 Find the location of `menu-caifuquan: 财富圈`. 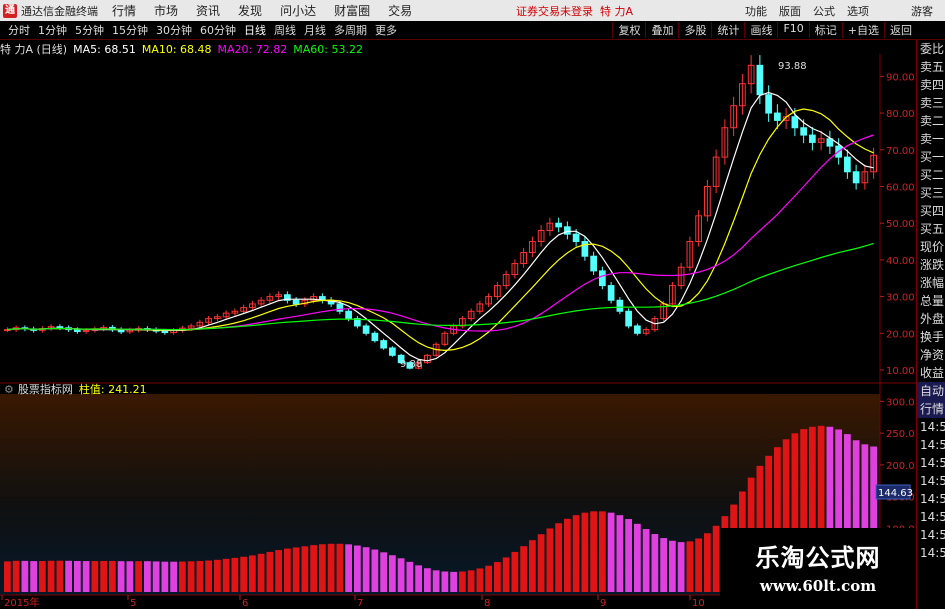

menu-caifuquan: 财富圈 is located at coordinates (352, 10).